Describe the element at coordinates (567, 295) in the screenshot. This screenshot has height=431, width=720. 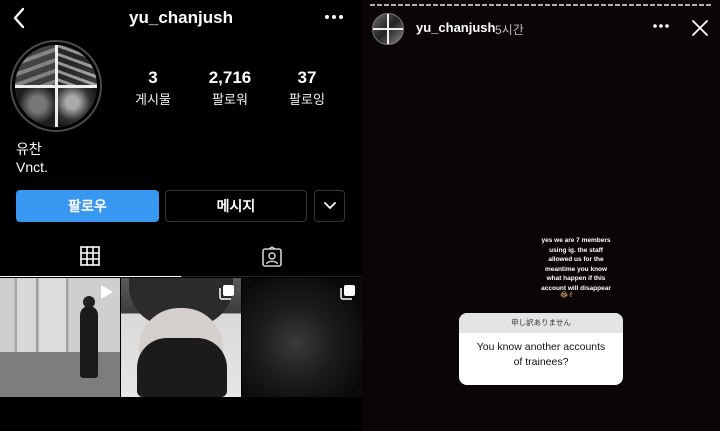
I see `story-emoji: 😂✌` at that location.